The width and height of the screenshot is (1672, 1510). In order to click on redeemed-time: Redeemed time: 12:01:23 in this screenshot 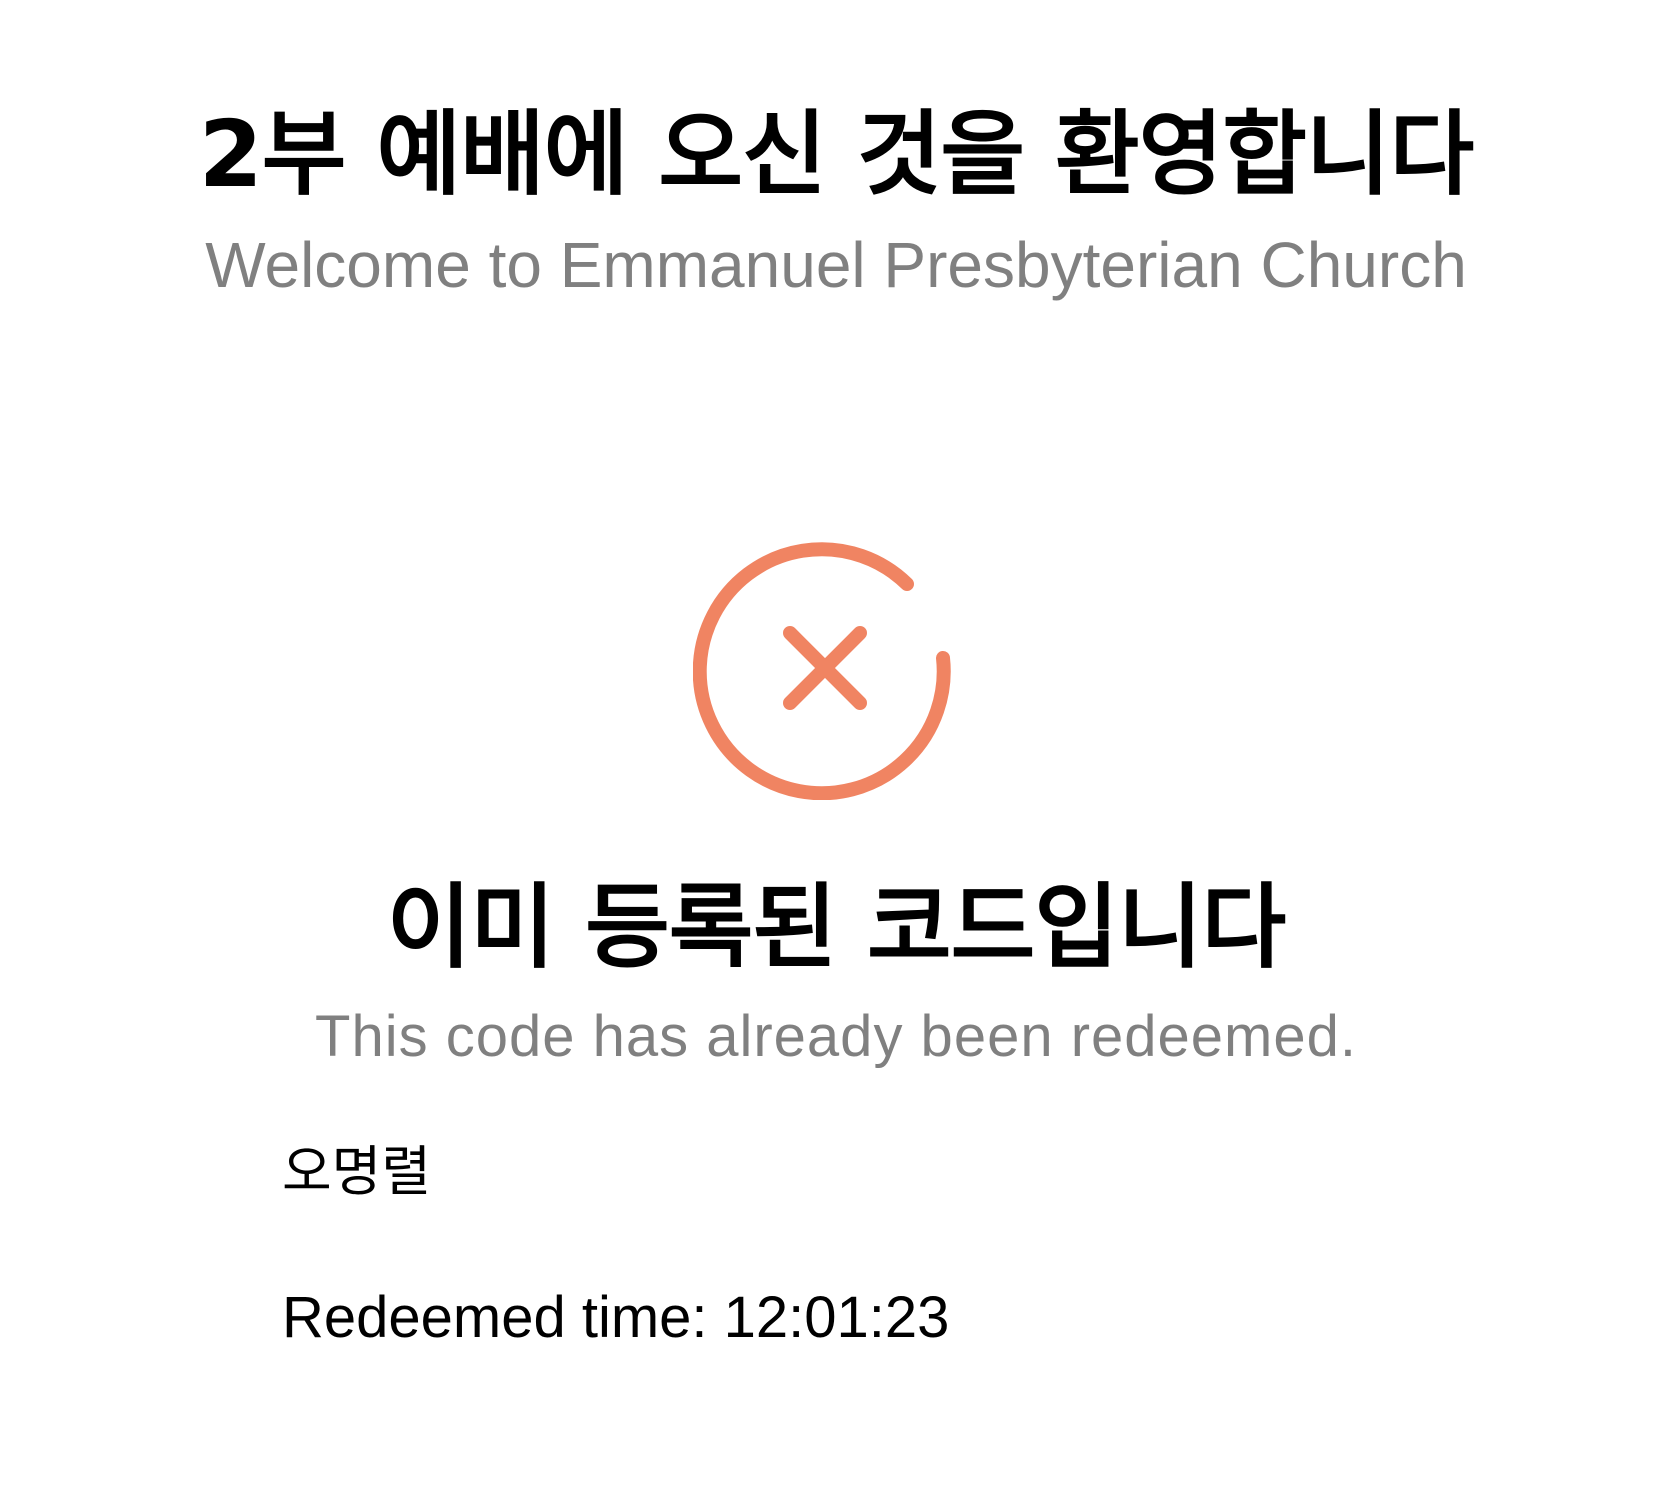, I will do `click(616, 1317)`.